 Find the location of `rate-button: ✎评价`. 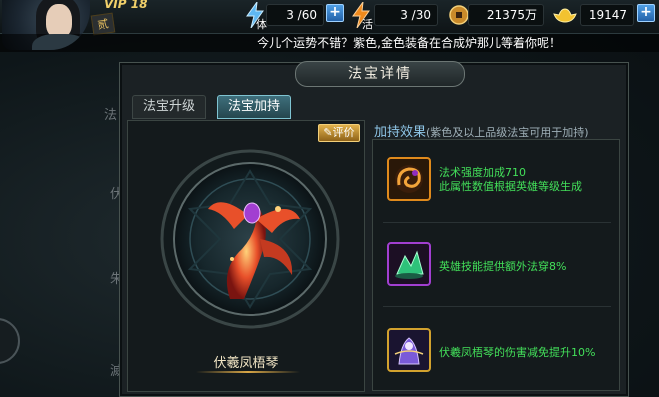

rate-button: ✎评价 is located at coordinates (339, 133).